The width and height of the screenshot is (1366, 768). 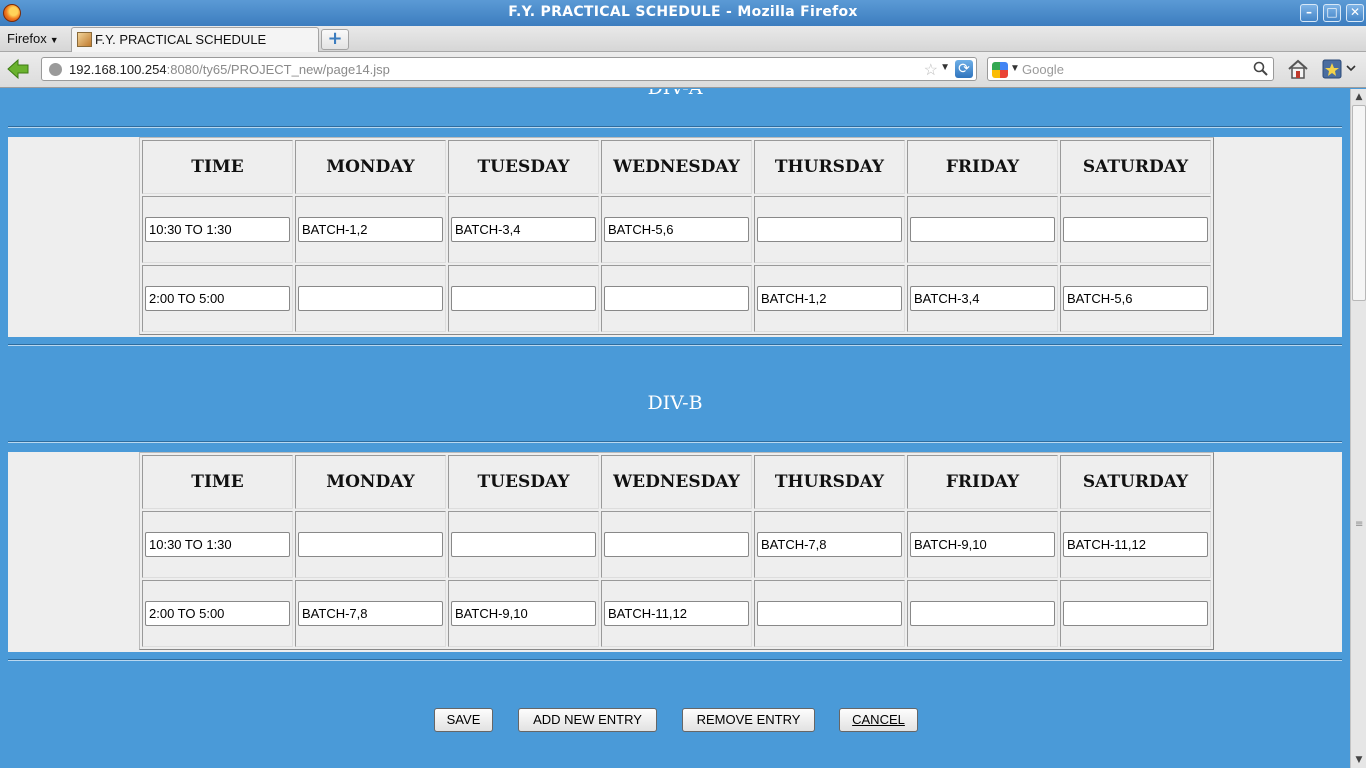 I want to click on reload-icon: ⟳, so click(x=964, y=69).